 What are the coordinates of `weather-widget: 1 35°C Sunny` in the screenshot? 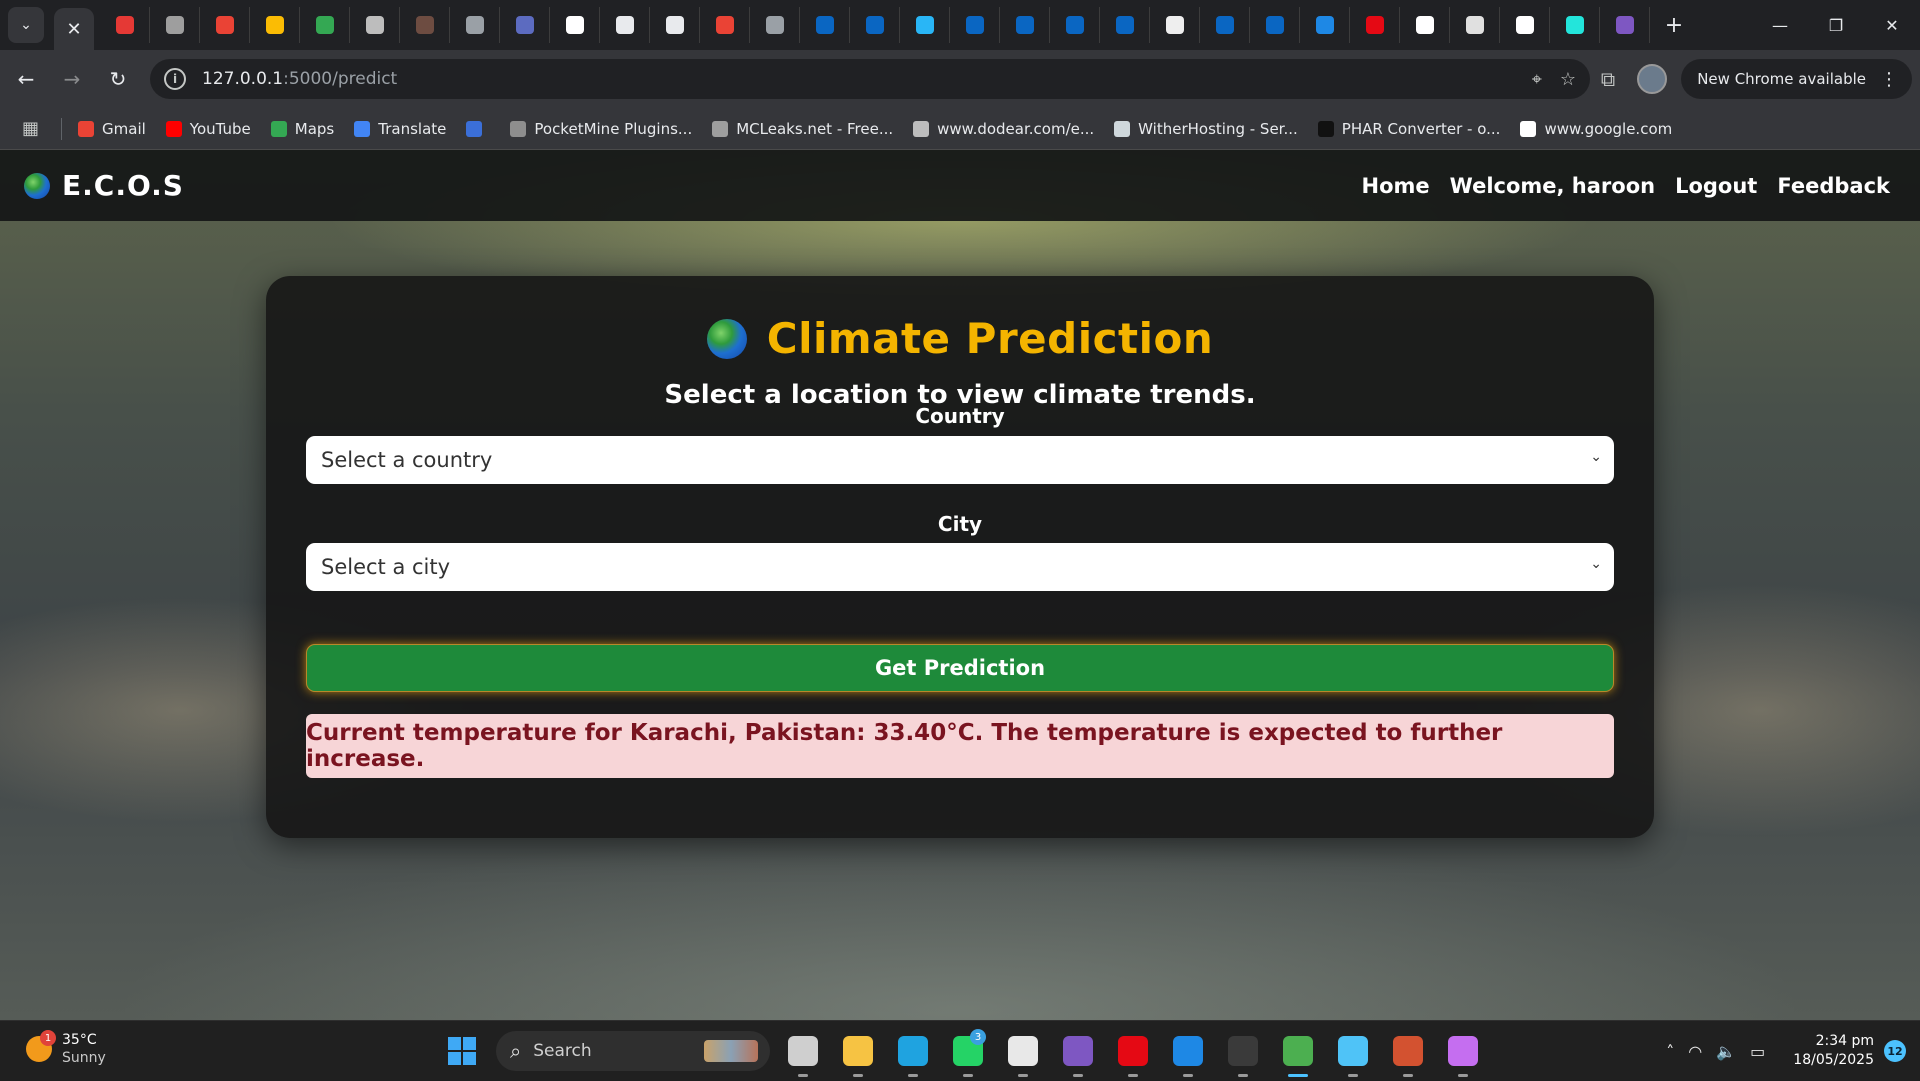 It's located at (66, 1048).